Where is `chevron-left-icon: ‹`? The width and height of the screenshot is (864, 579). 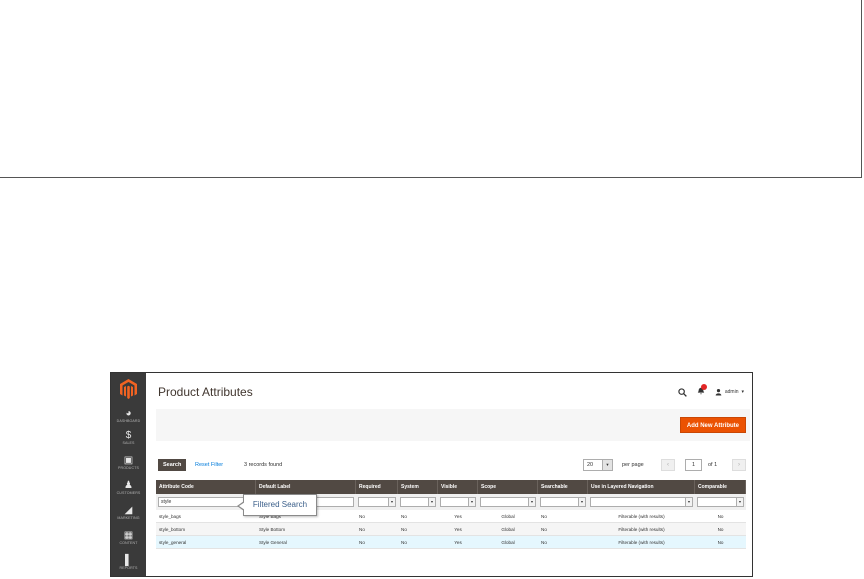 chevron-left-icon: ‹ is located at coordinates (668, 465).